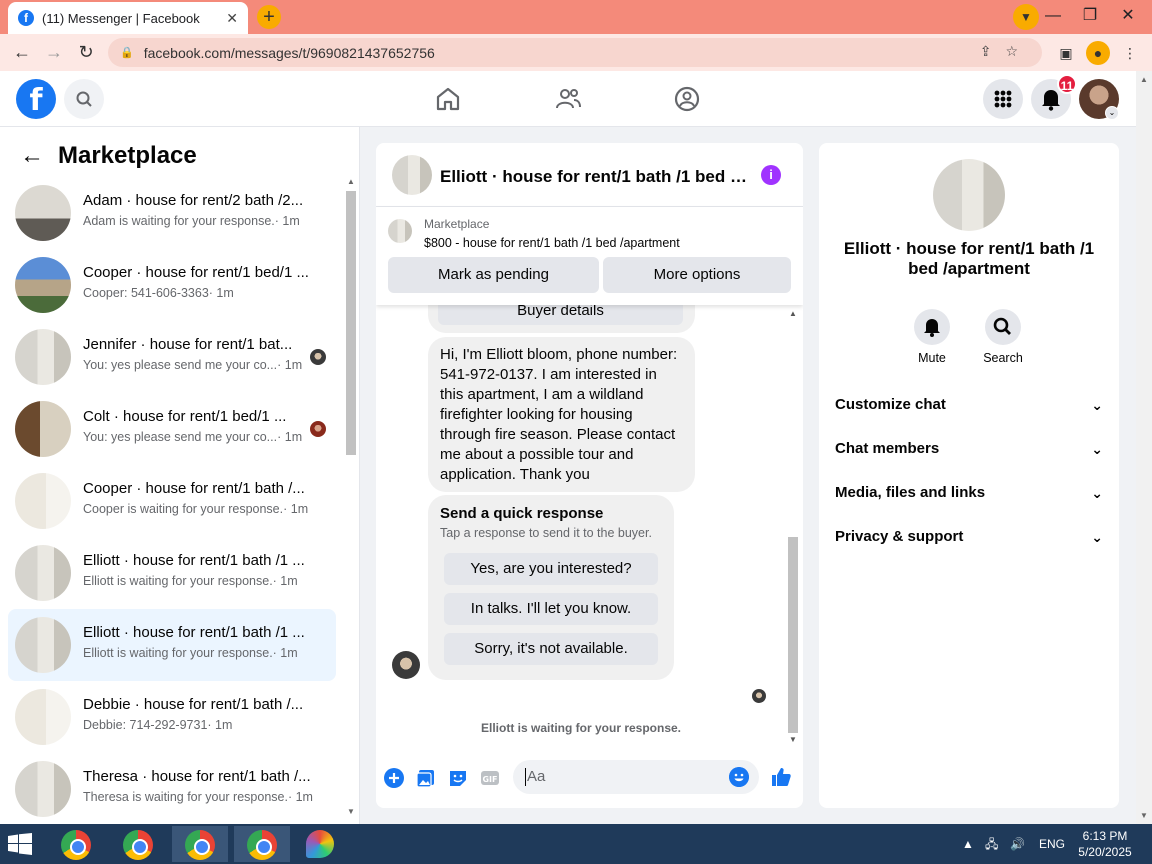 The height and width of the screenshot is (864, 1152). Describe the element at coordinates (86, 52) in the screenshot. I see `reload-button: ↻` at that location.